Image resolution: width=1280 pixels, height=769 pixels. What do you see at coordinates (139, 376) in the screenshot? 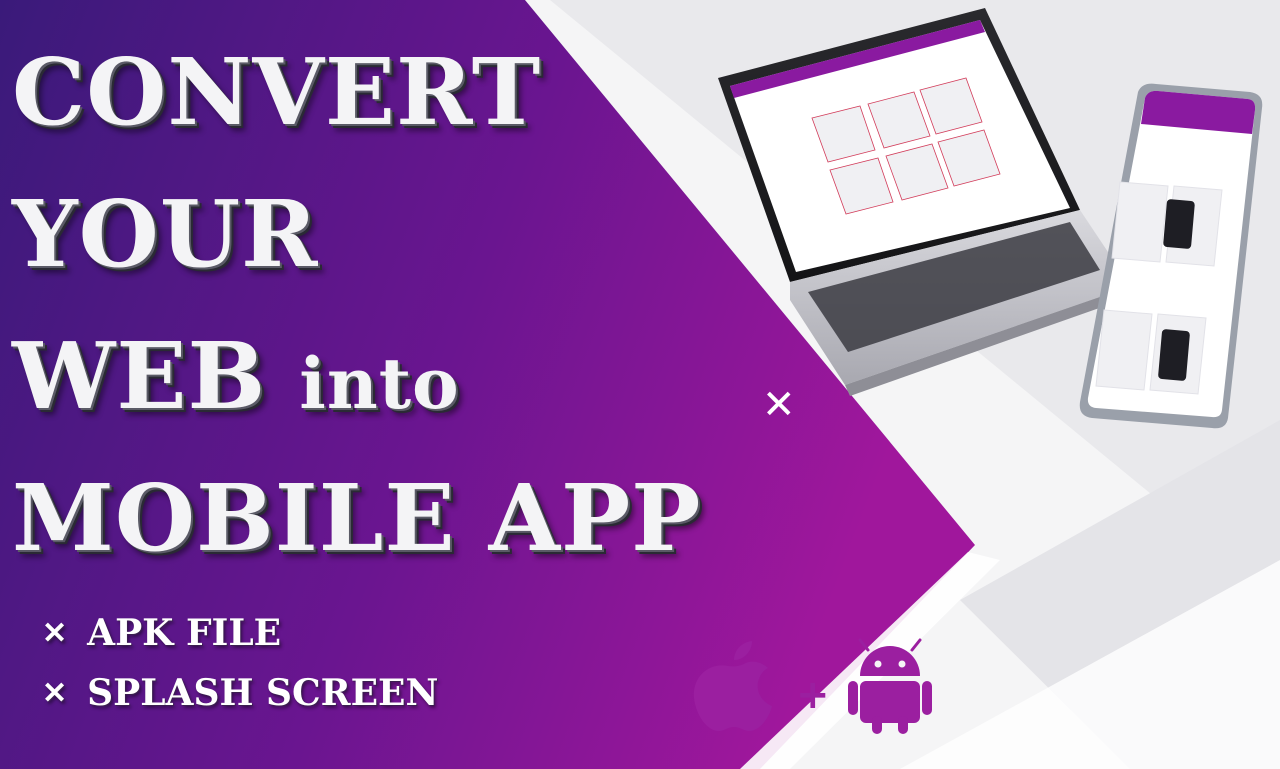
I see `headline-web: WEB` at bounding box center [139, 376].